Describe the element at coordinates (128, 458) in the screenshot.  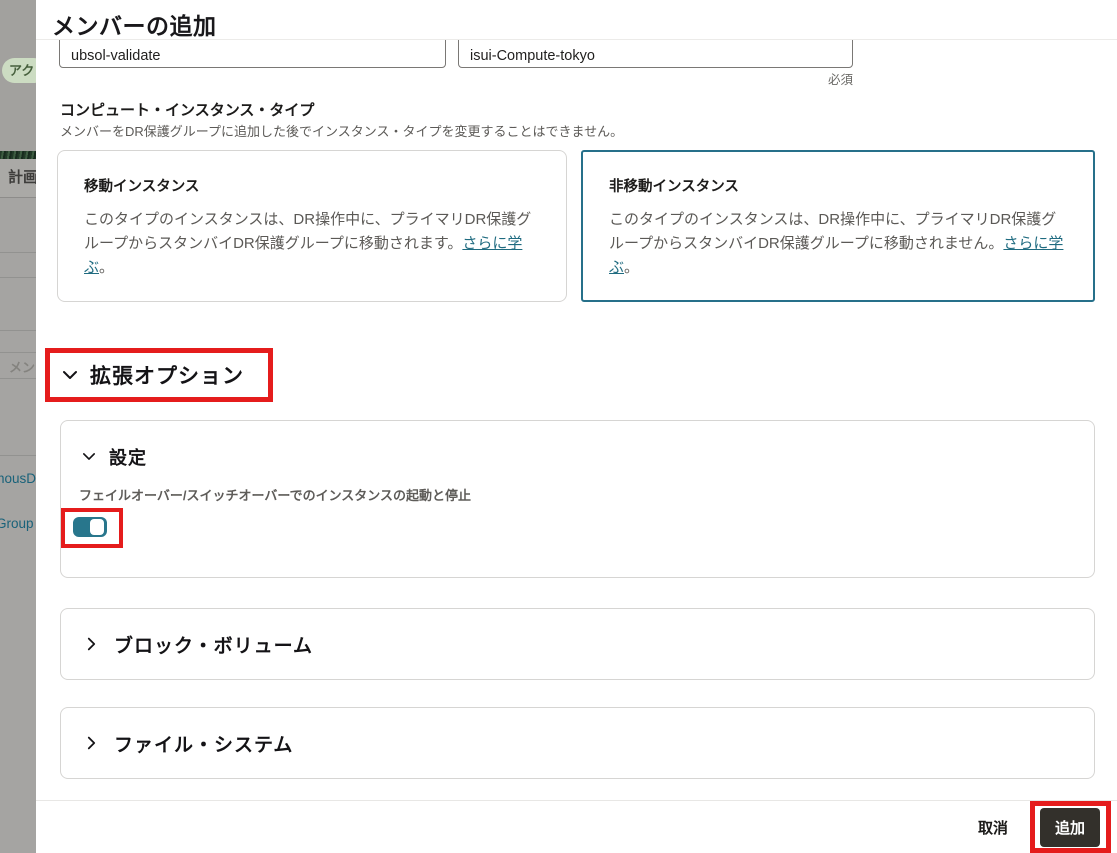
I see `settings-title: 設定` at that location.